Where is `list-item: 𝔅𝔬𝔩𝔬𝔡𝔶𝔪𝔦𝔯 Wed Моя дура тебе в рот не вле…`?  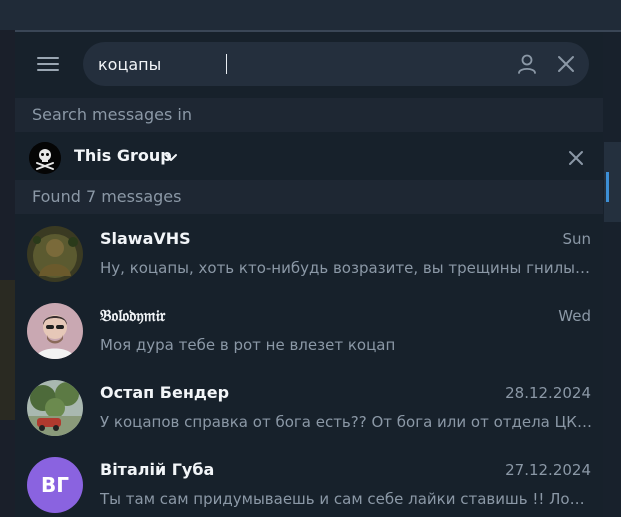
list-item: 𝔅𝔬𝔩𝔬𝔡𝔶𝔪𝔦𝔯 Wed Моя дура тебе в рот не вле… is located at coordinates (309, 331).